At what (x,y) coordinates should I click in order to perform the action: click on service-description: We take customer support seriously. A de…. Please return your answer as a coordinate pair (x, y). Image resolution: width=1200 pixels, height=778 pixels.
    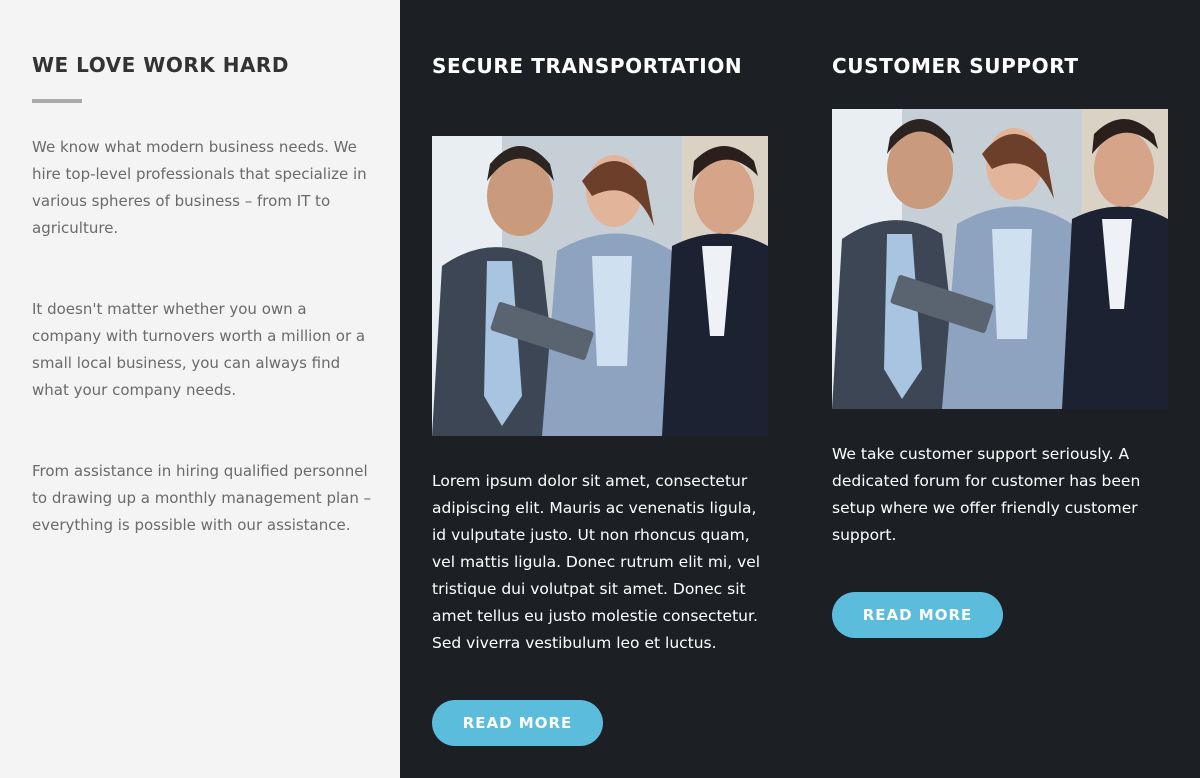
    Looking at the image, I should click on (986, 494).